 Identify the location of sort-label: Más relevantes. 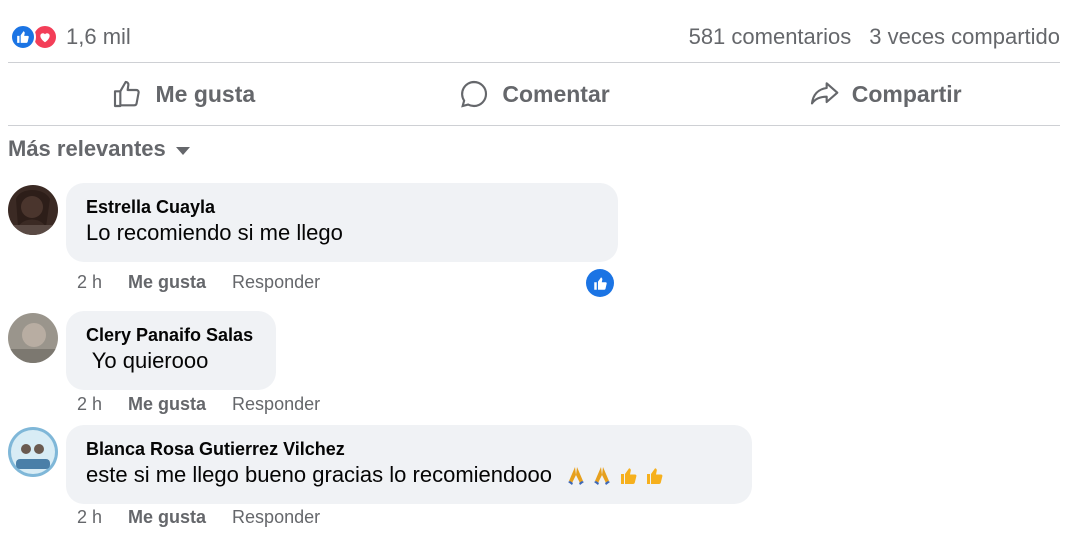
(87, 148).